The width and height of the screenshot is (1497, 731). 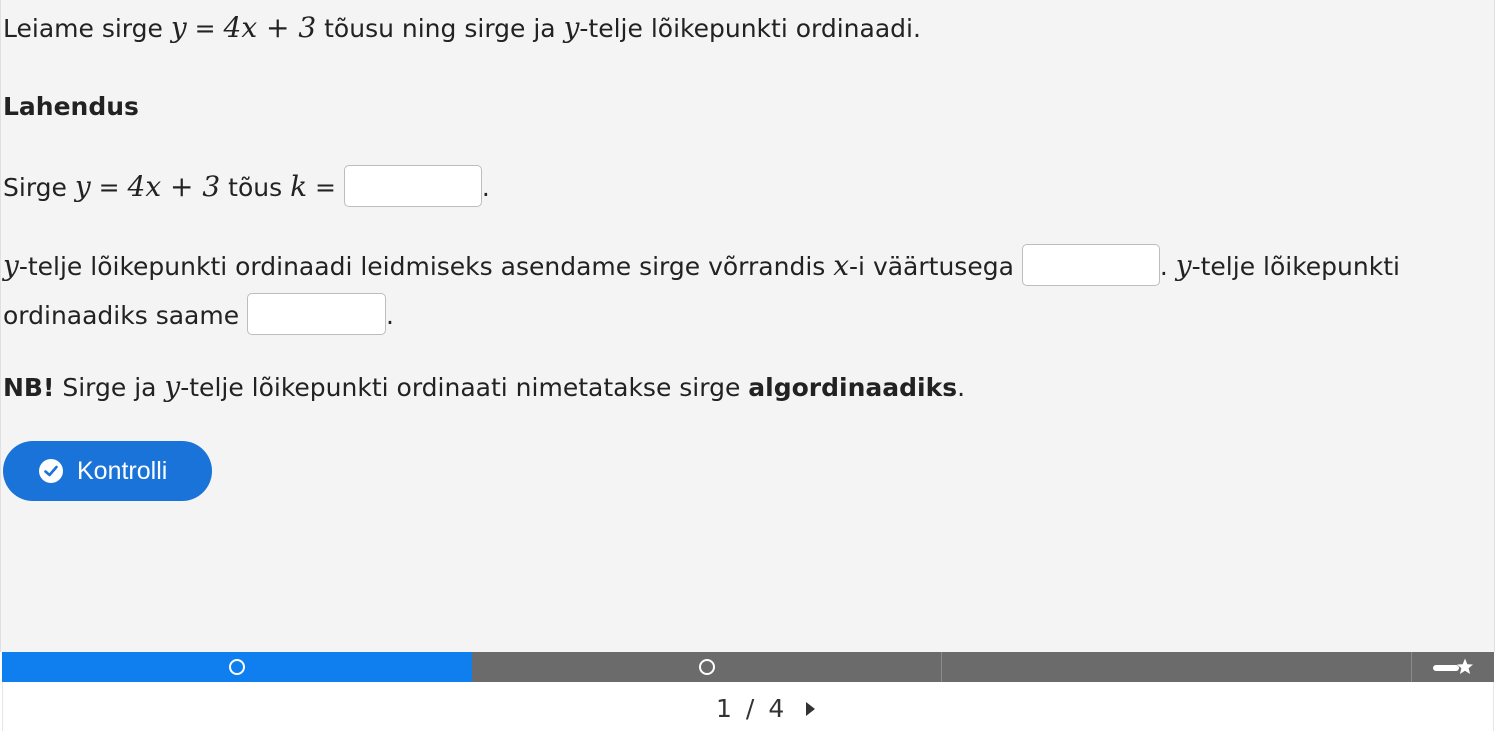 What do you see at coordinates (412, 186) in the screenshot?
I see `slope-answer-input` at bounding box center [412, 186].